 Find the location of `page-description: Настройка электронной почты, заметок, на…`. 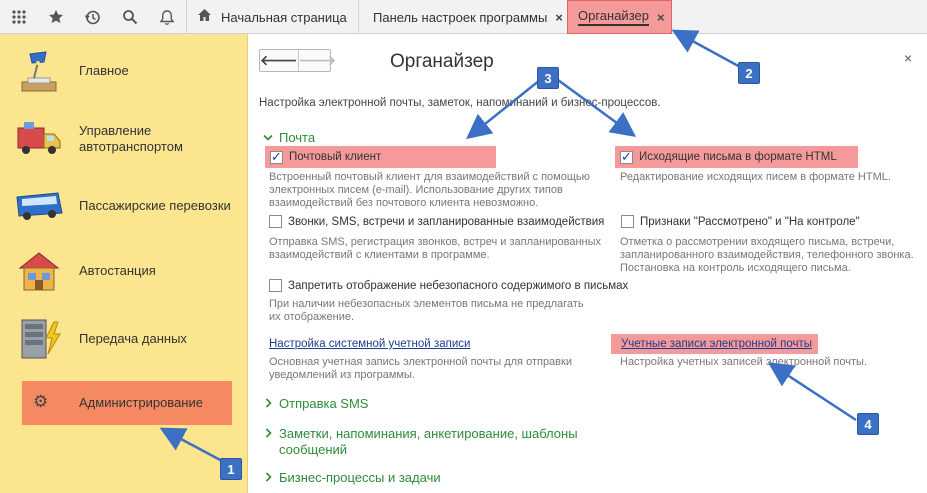

page-description: Настройка электронной почты, заметок, на… is located at coordinates (460, 103).